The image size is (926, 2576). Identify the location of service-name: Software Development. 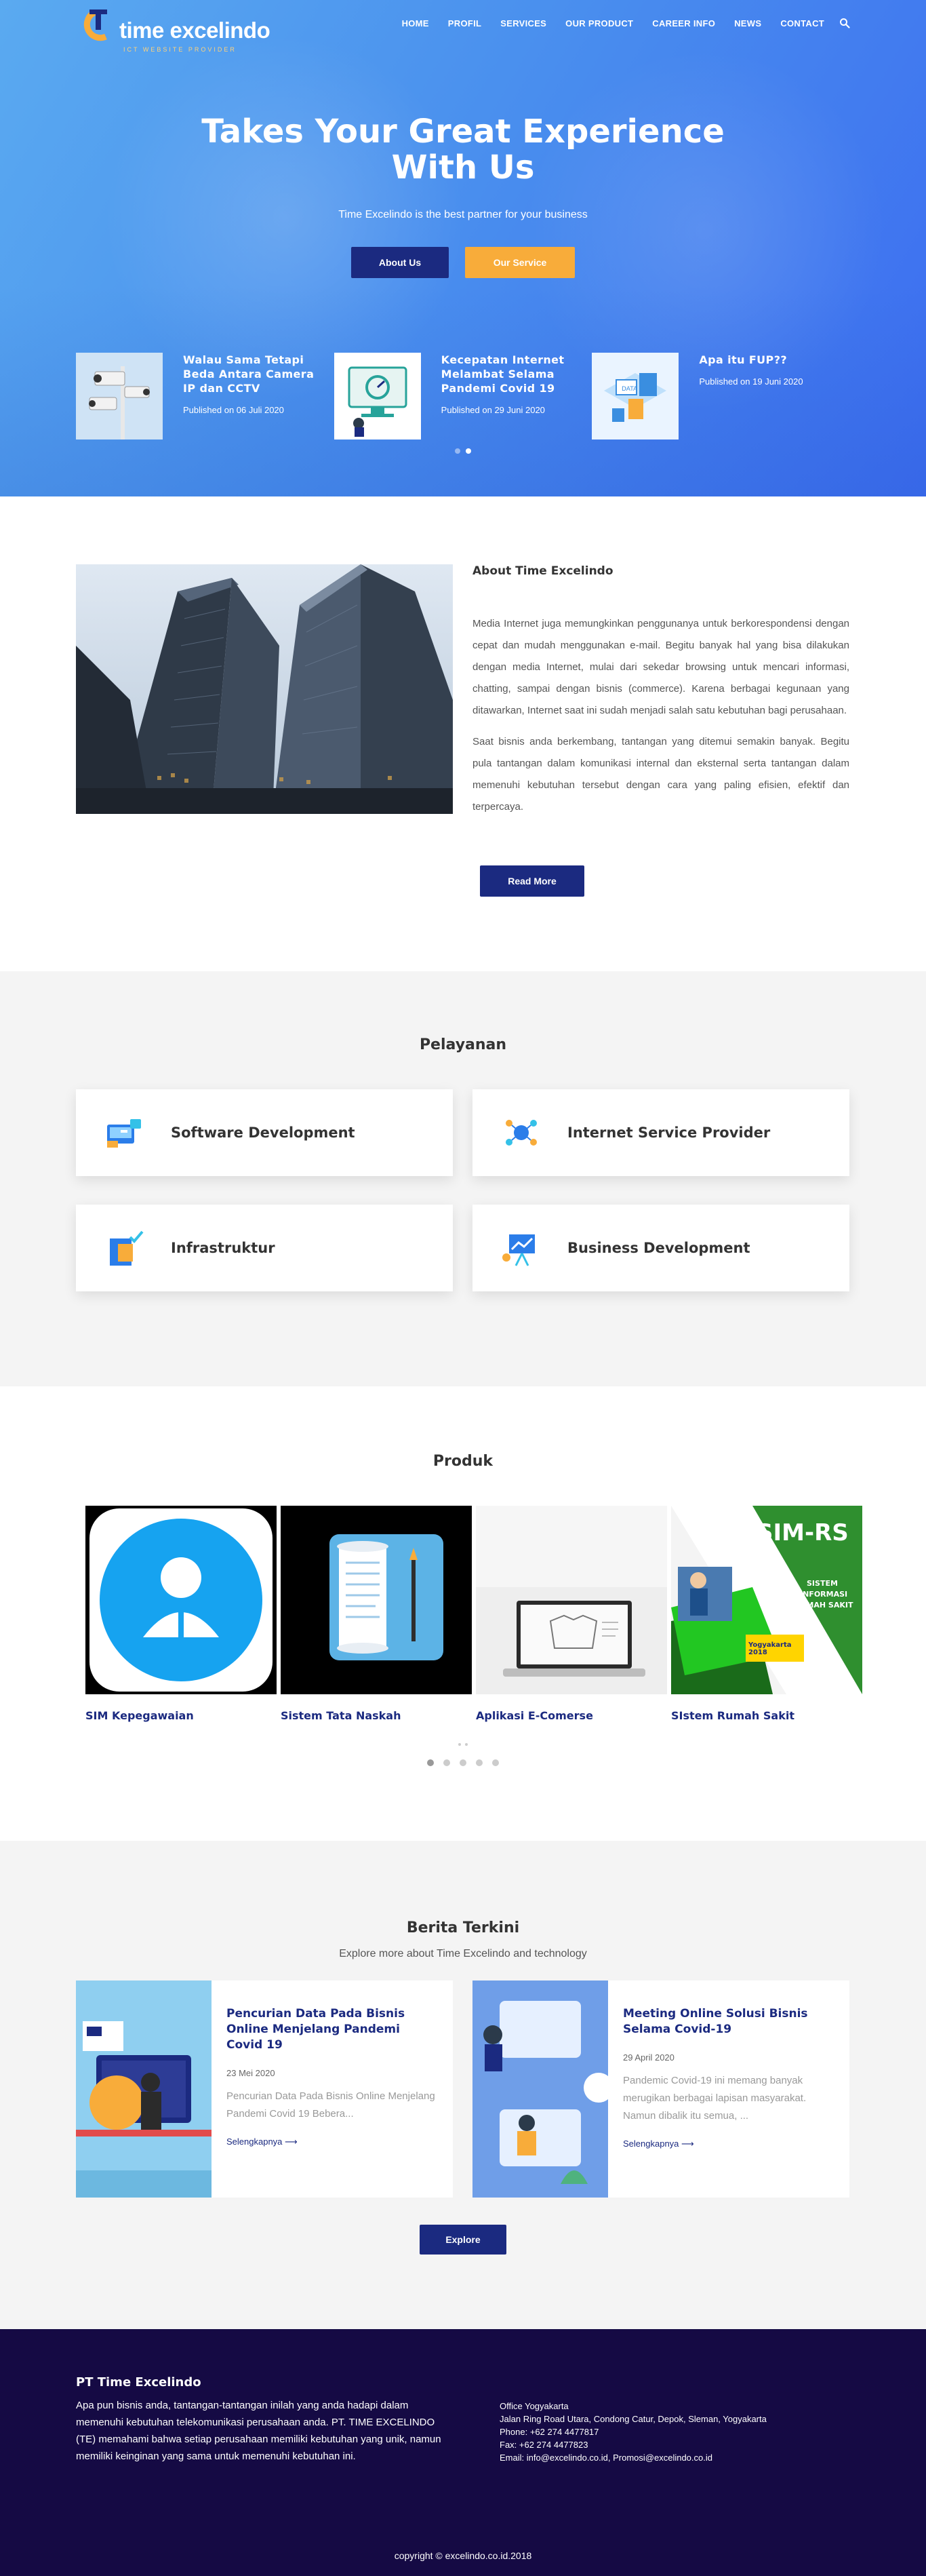
(263, 1133).